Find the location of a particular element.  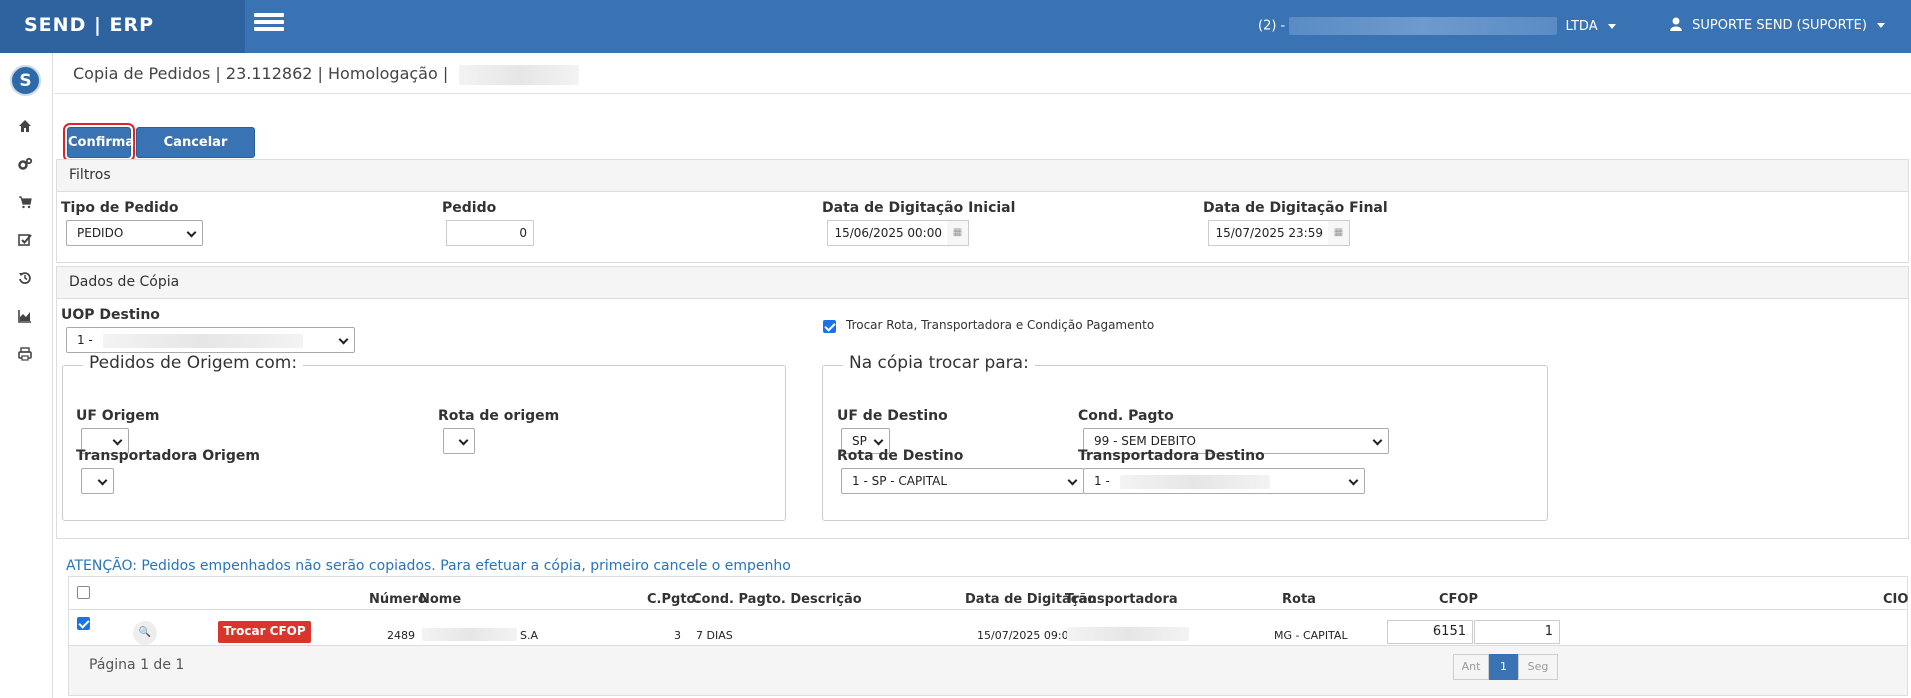

carrier-origin-select is located at coordinates (97, 481).